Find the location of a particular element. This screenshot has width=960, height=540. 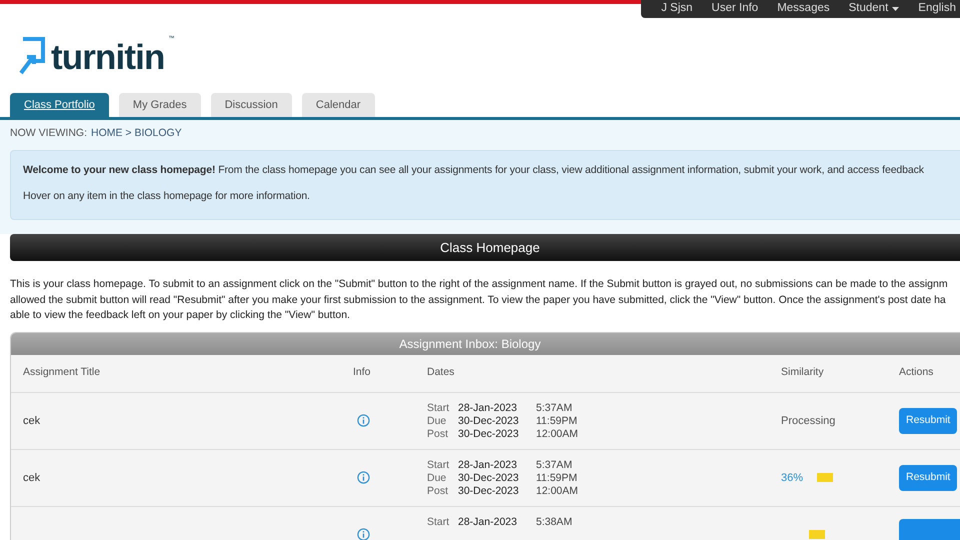

column-header: Similarity is located at coordinates (803, 372).